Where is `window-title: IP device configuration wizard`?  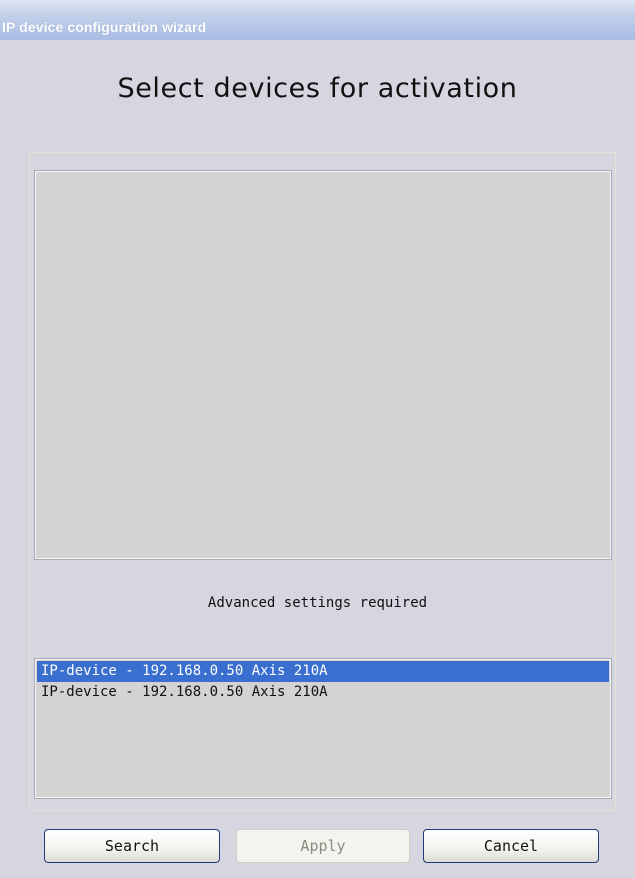
window-title: IP device configuration wizard is located at coordinates (104, 27).